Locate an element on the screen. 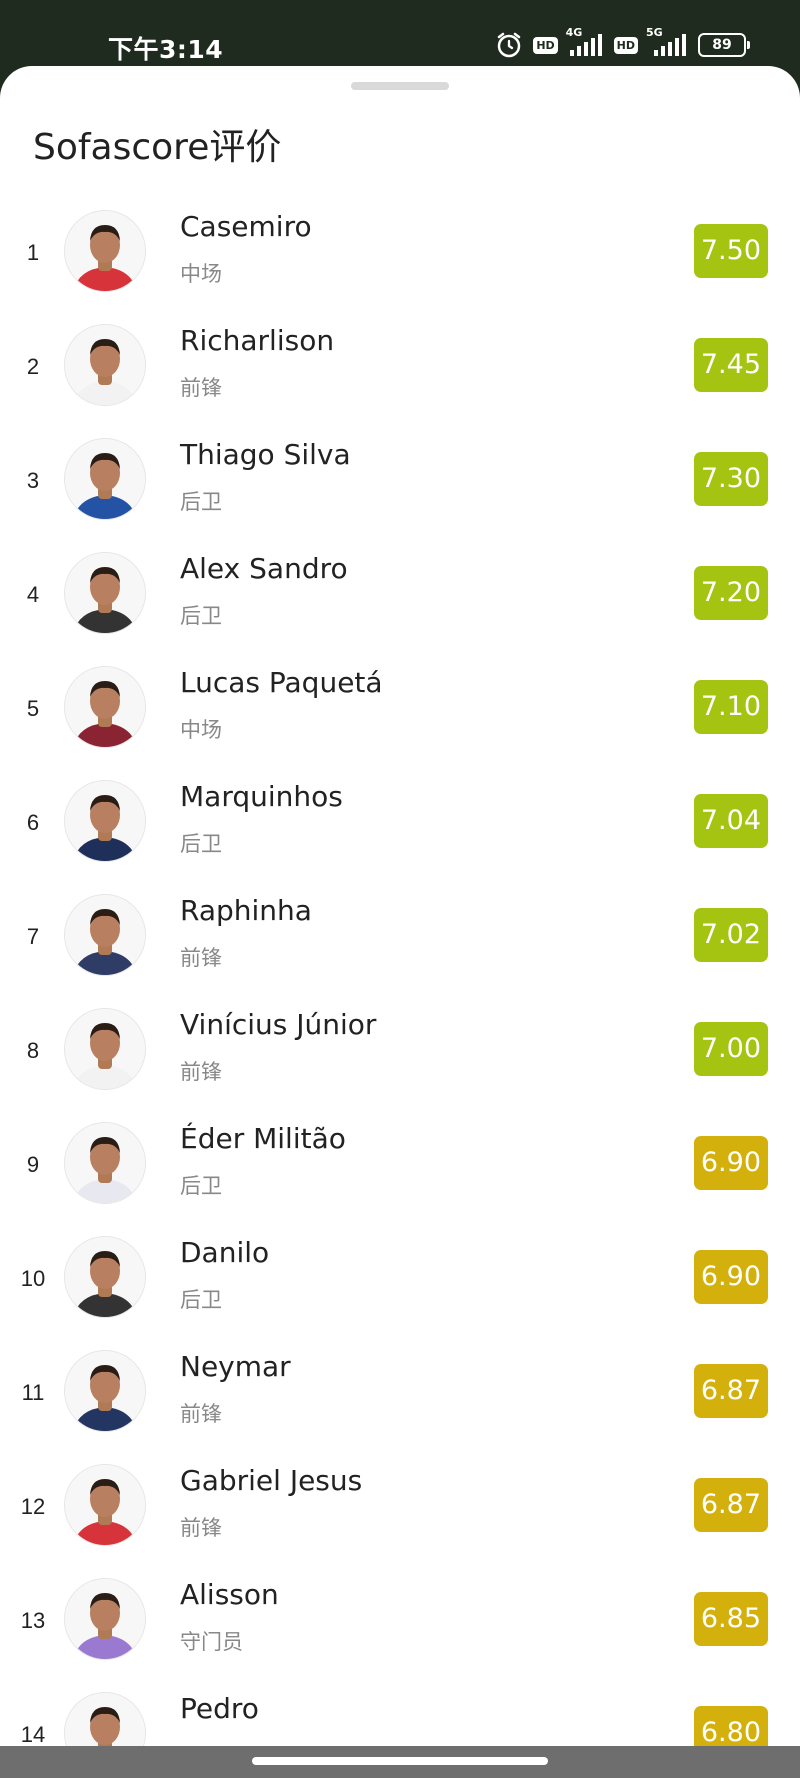 The height and width of the screenshot is (1778, 800). player-name: Alex Sandro is located at coordinates (264, 568).